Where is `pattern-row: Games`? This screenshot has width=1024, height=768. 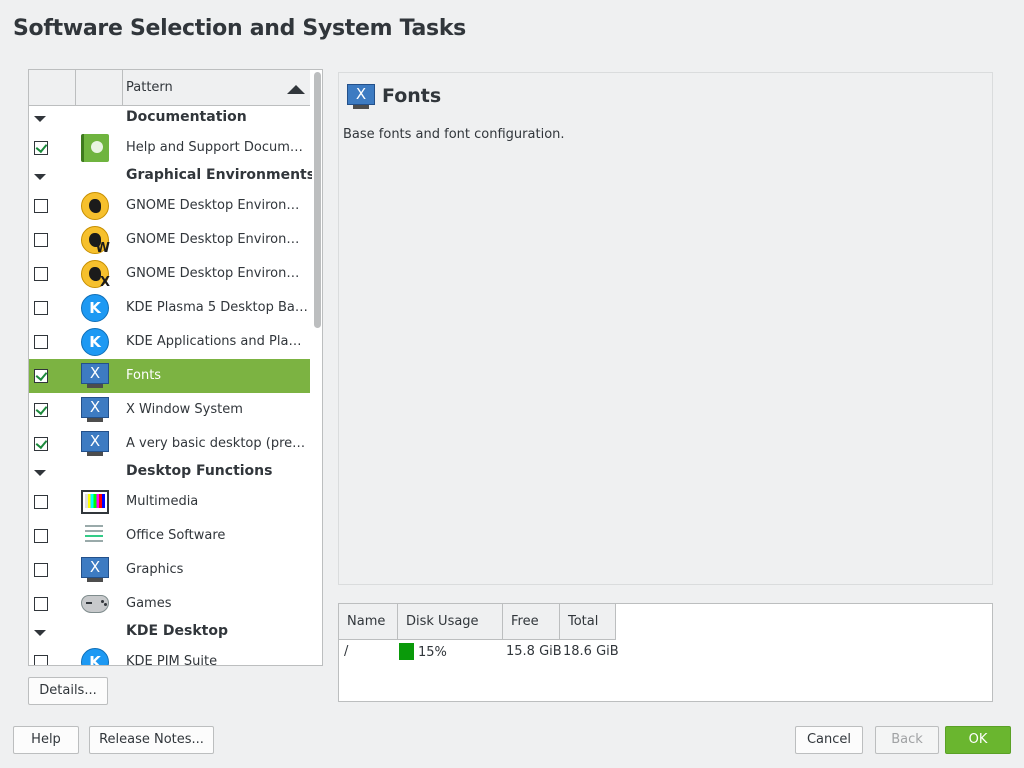
pattern-row: Games is located at coordinates (169, 604).